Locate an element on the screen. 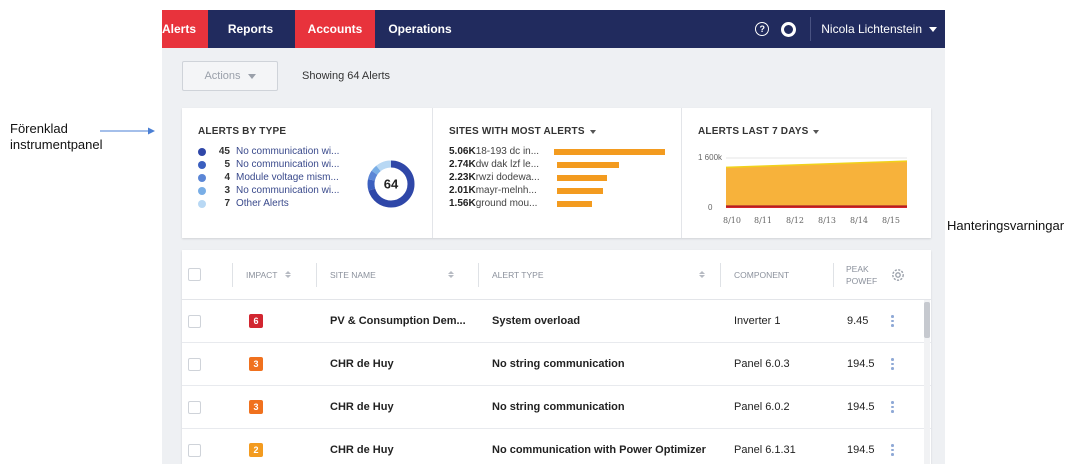  select-all-checkbox is located at coordinates (194, 274).